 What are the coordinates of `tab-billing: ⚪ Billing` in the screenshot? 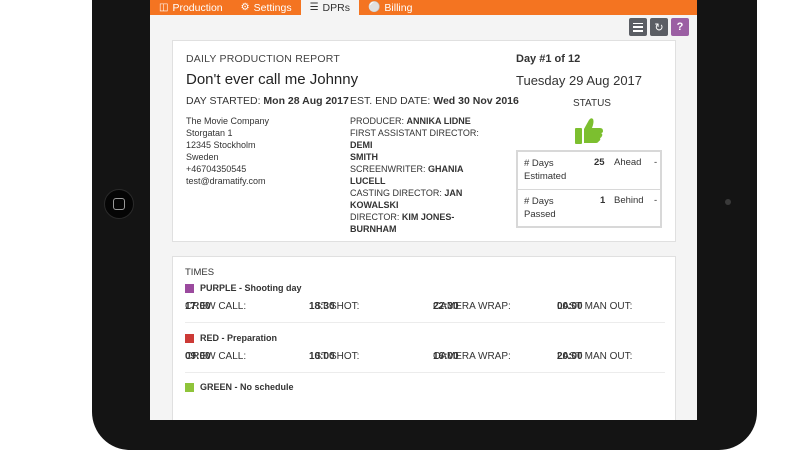 It's located at (390, 7).